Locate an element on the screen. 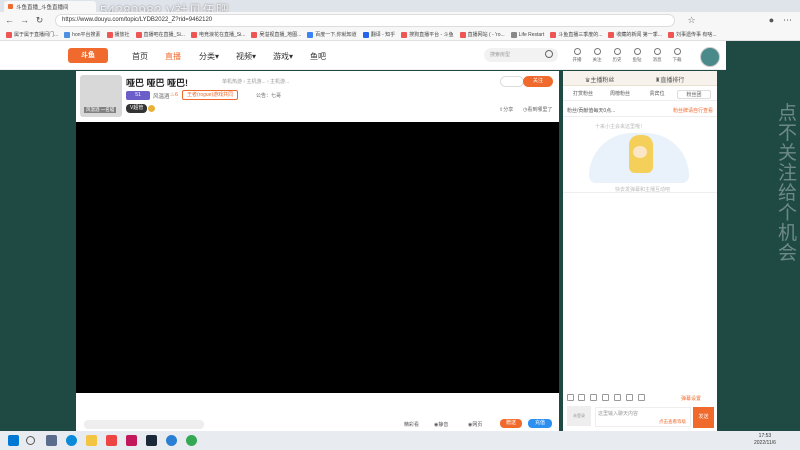 Image resolution: width=800 pixels, height=450 pixels. clock-date: 2022/11/6 is located at coordinates (765, 443).